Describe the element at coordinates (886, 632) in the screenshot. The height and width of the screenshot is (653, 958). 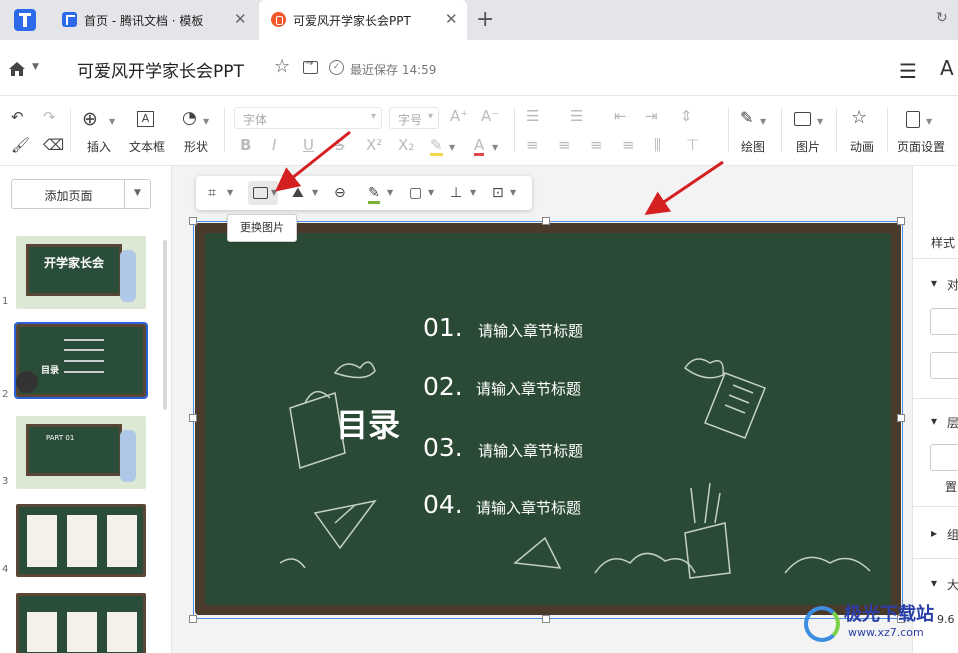
I see `watermark-url: www.xz7.com` at that location.